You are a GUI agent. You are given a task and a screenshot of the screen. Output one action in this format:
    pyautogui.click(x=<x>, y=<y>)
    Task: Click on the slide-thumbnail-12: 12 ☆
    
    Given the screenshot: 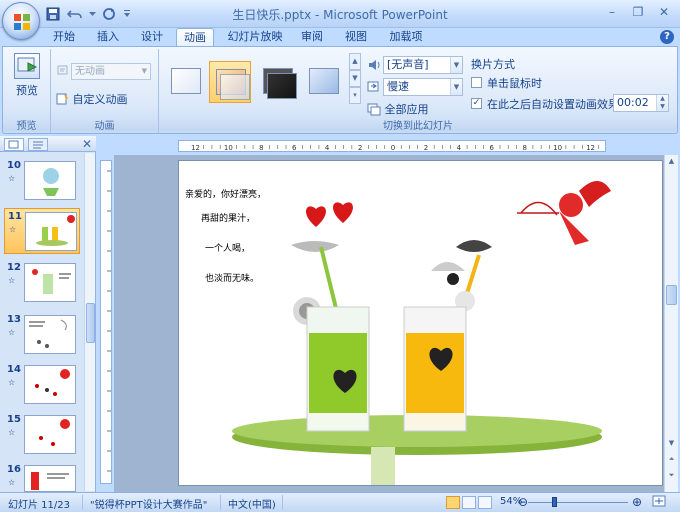 What is the action you would take?
    pyautogui.click(x=42, y=283)
    